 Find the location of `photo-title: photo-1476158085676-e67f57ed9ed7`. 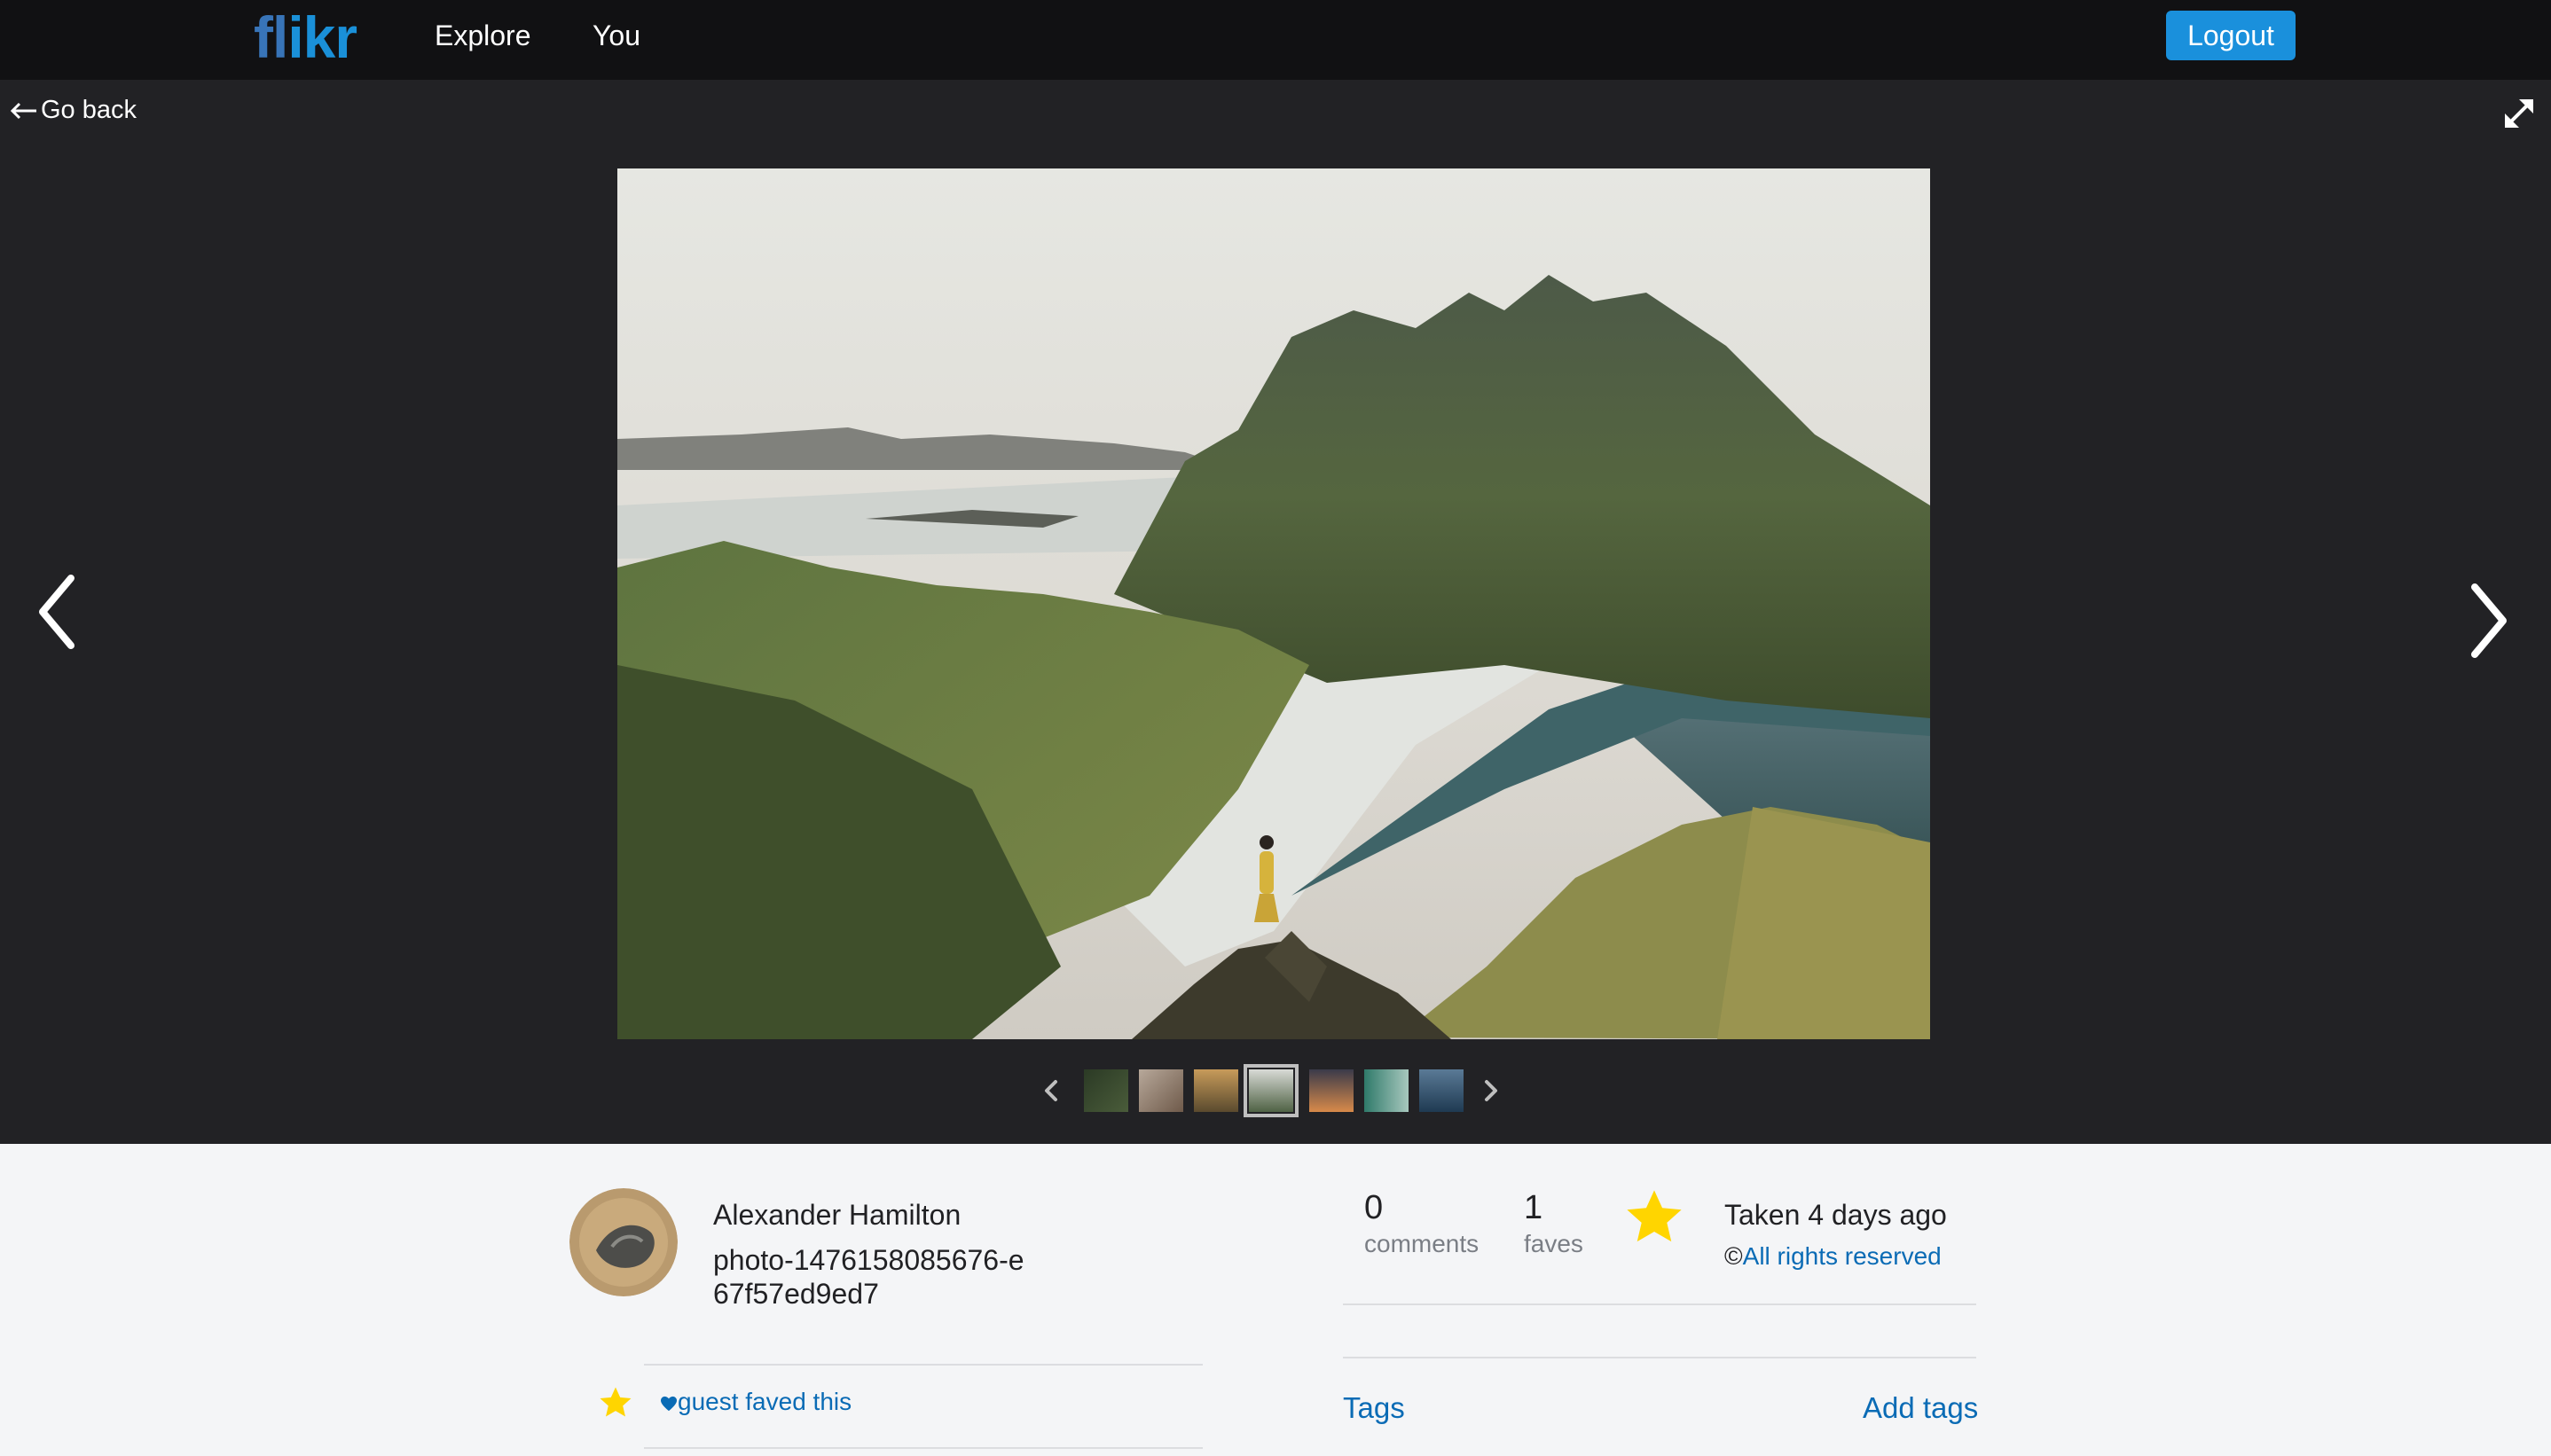

photo-title: photo-1476158085676-e67f57ed9ed7 is located at coordinates (868, 1277).